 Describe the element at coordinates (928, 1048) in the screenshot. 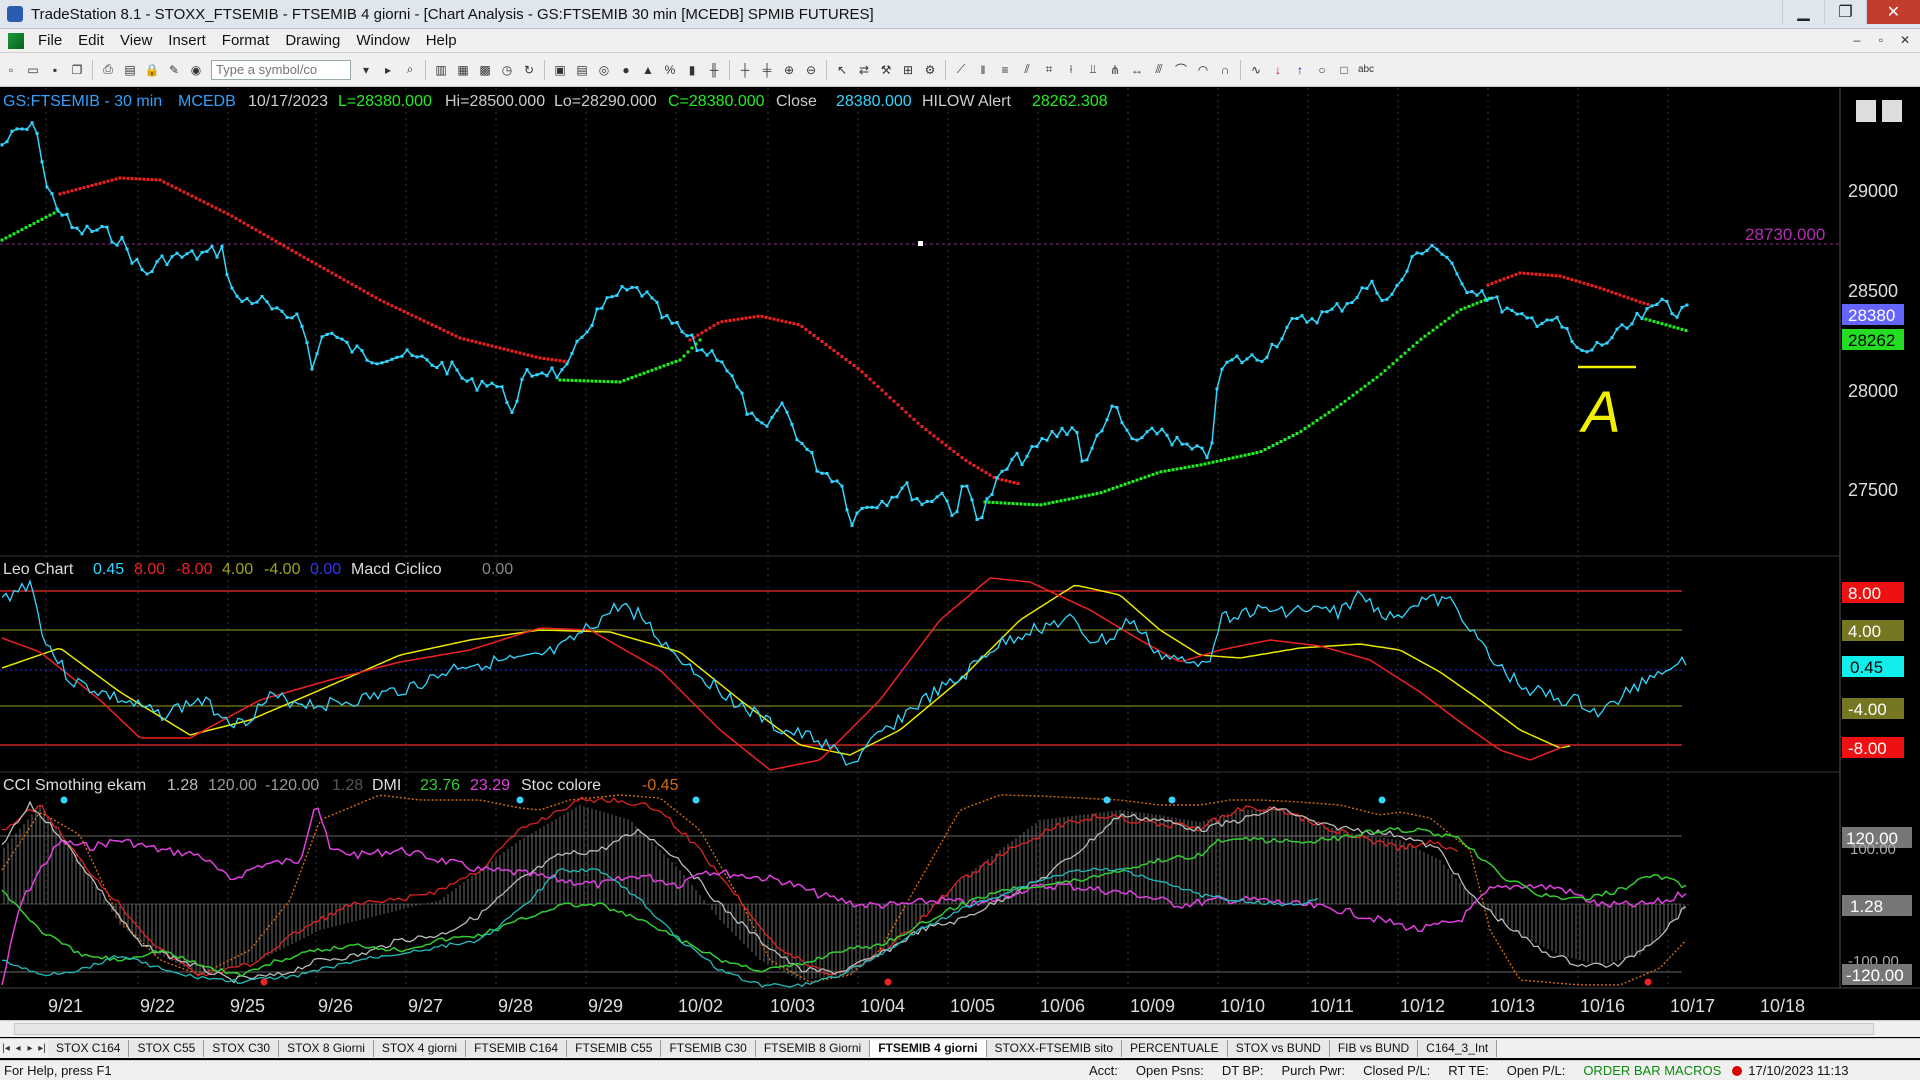

I see `tab-ftsemib-4-giorni: FTSEMIB 4 giorni` at that location.